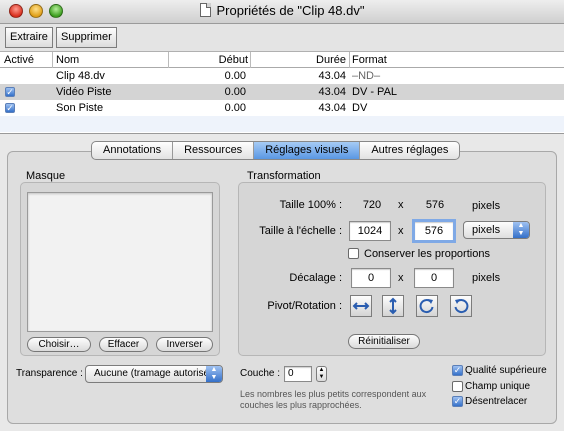  I want to click on mask-label: Masque, so click(46, 176).